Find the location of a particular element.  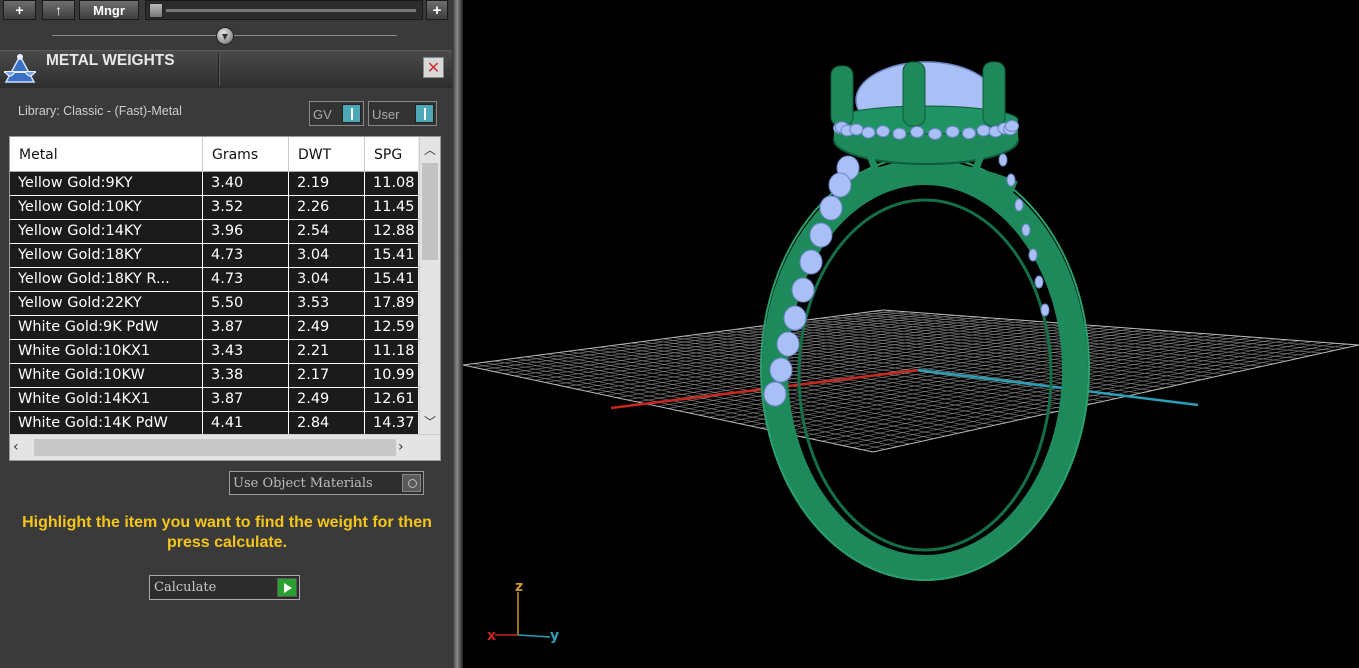

table-row: White Gold:14KX1 3.87 2.49 12.61 is located at coordinates (214, 400).